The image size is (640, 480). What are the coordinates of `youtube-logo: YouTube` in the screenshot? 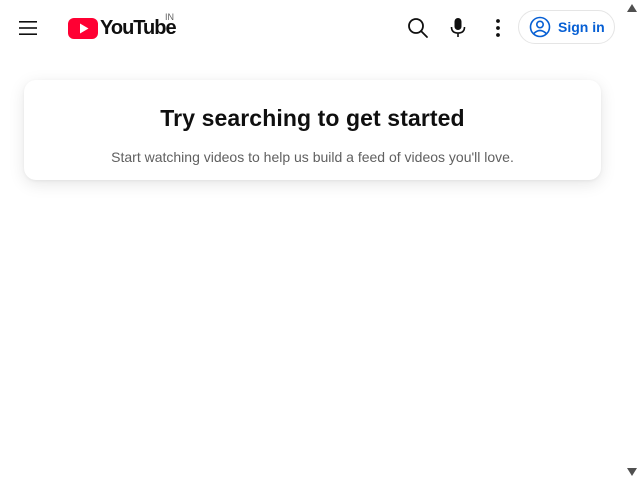 It's located at (122, 28).